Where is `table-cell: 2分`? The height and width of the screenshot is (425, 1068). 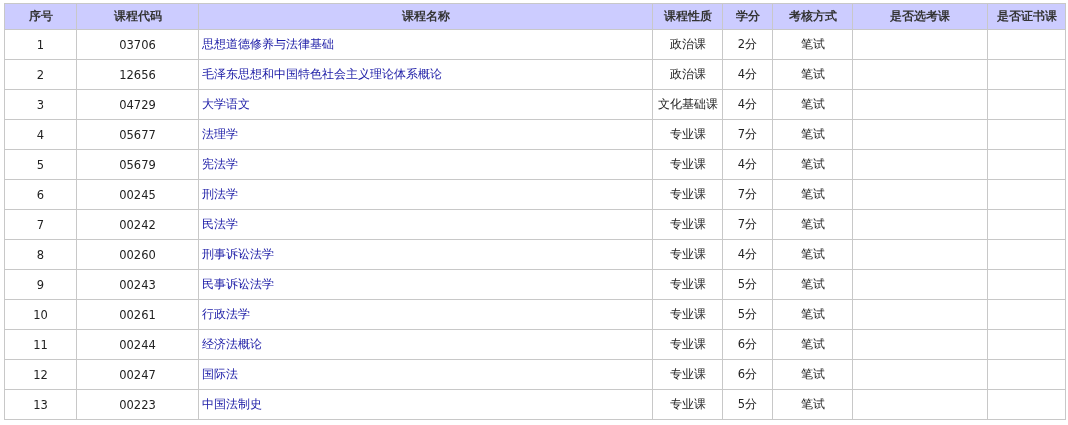 table-cell: 2分 is located at coordinates (747, 44).